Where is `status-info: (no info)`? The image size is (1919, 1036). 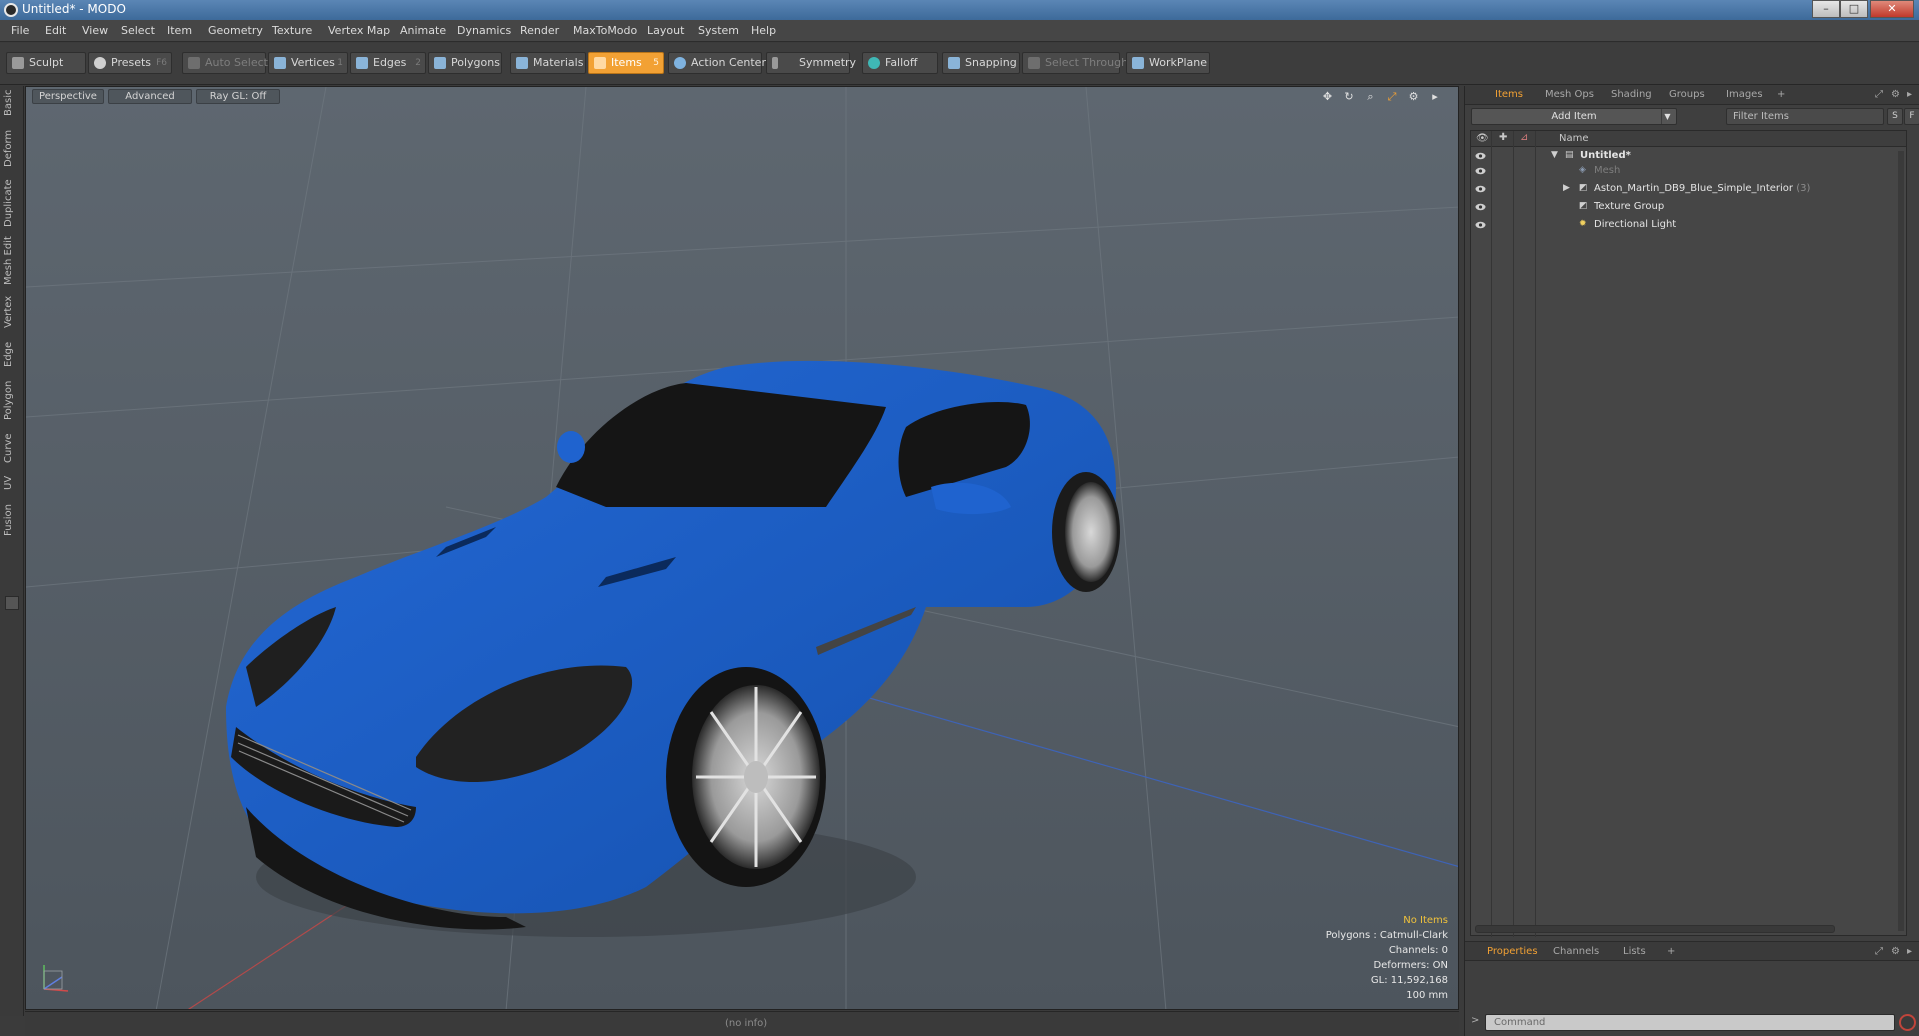
status-info: (no info) is located at coordinates (746, 1023).